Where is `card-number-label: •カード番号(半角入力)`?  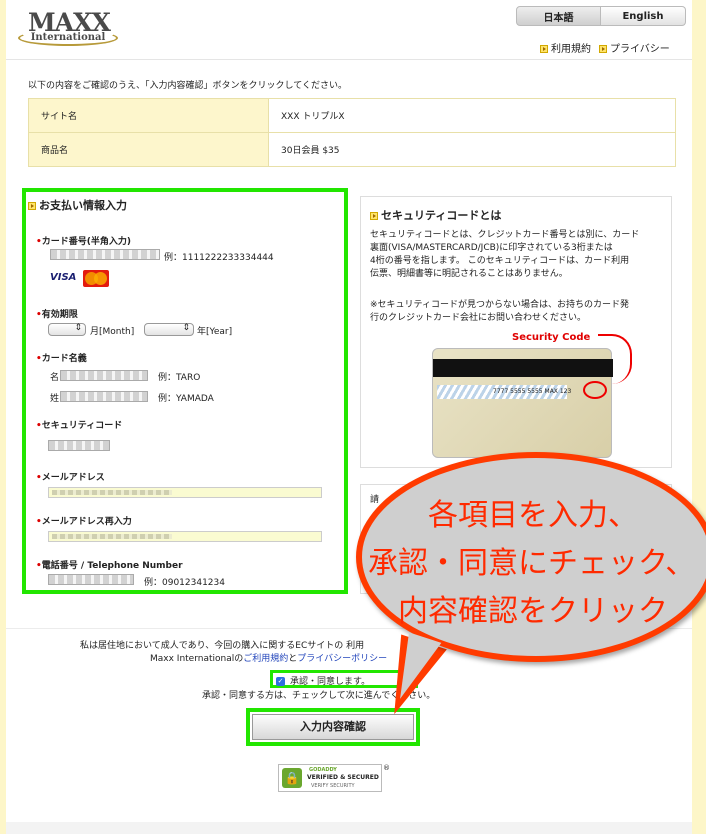
card-number-label: •カード番号(半角入力) is located at coordinates (83, 242).